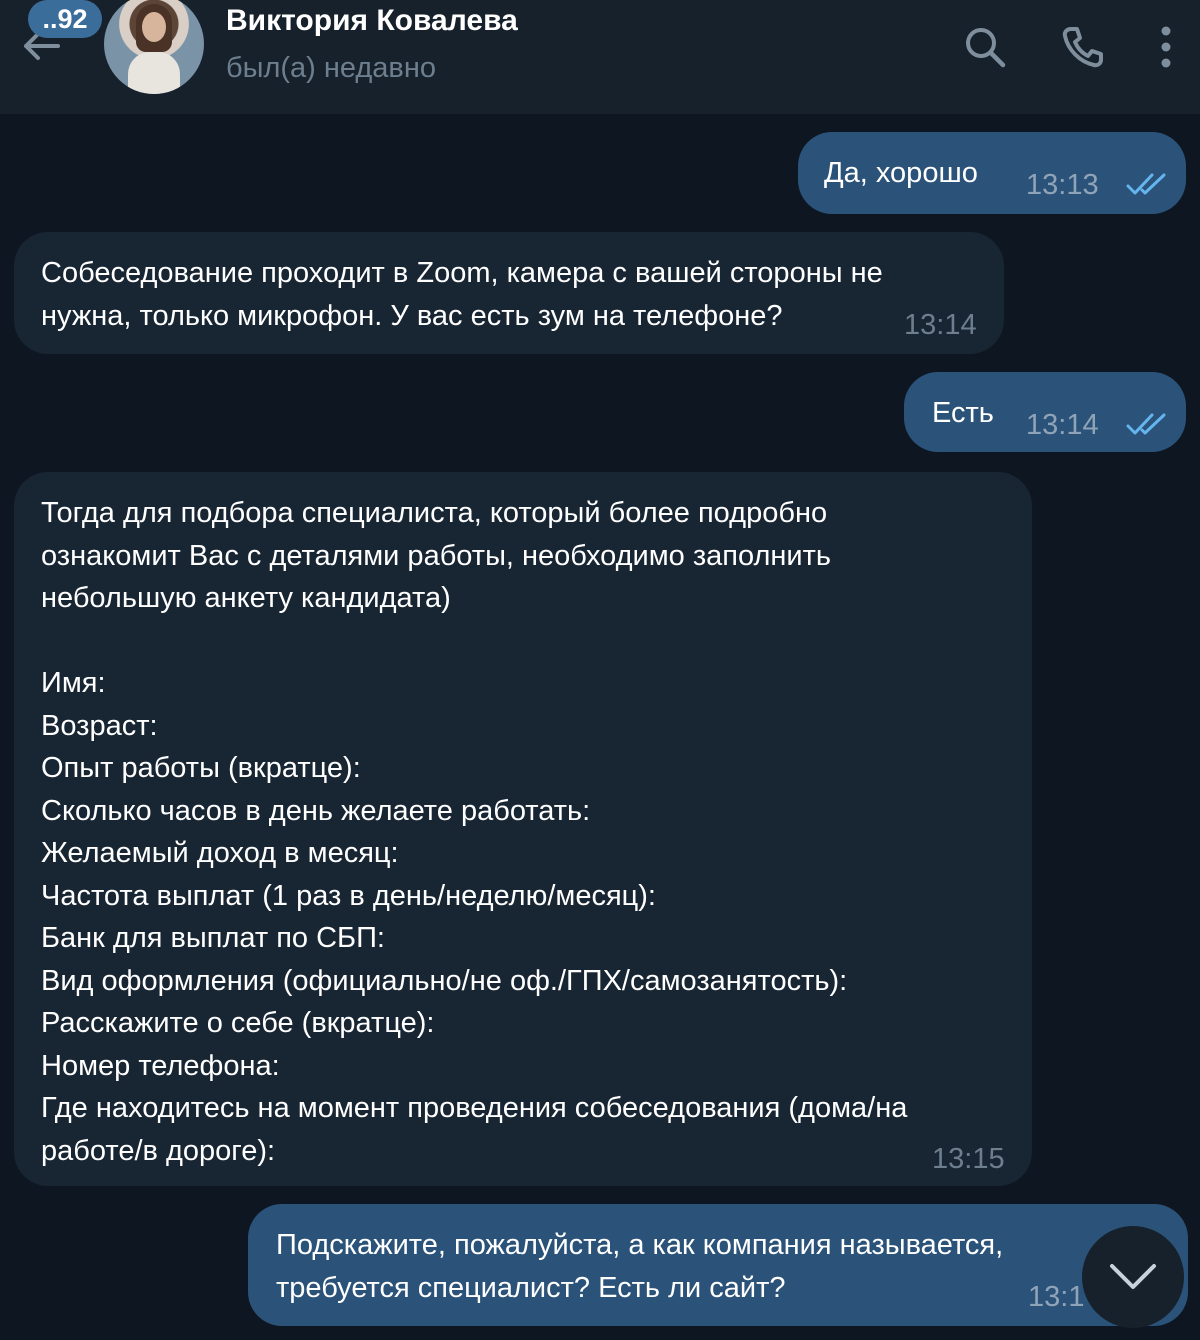  I want to click on more-vertical-icon, so click(1166, 47).